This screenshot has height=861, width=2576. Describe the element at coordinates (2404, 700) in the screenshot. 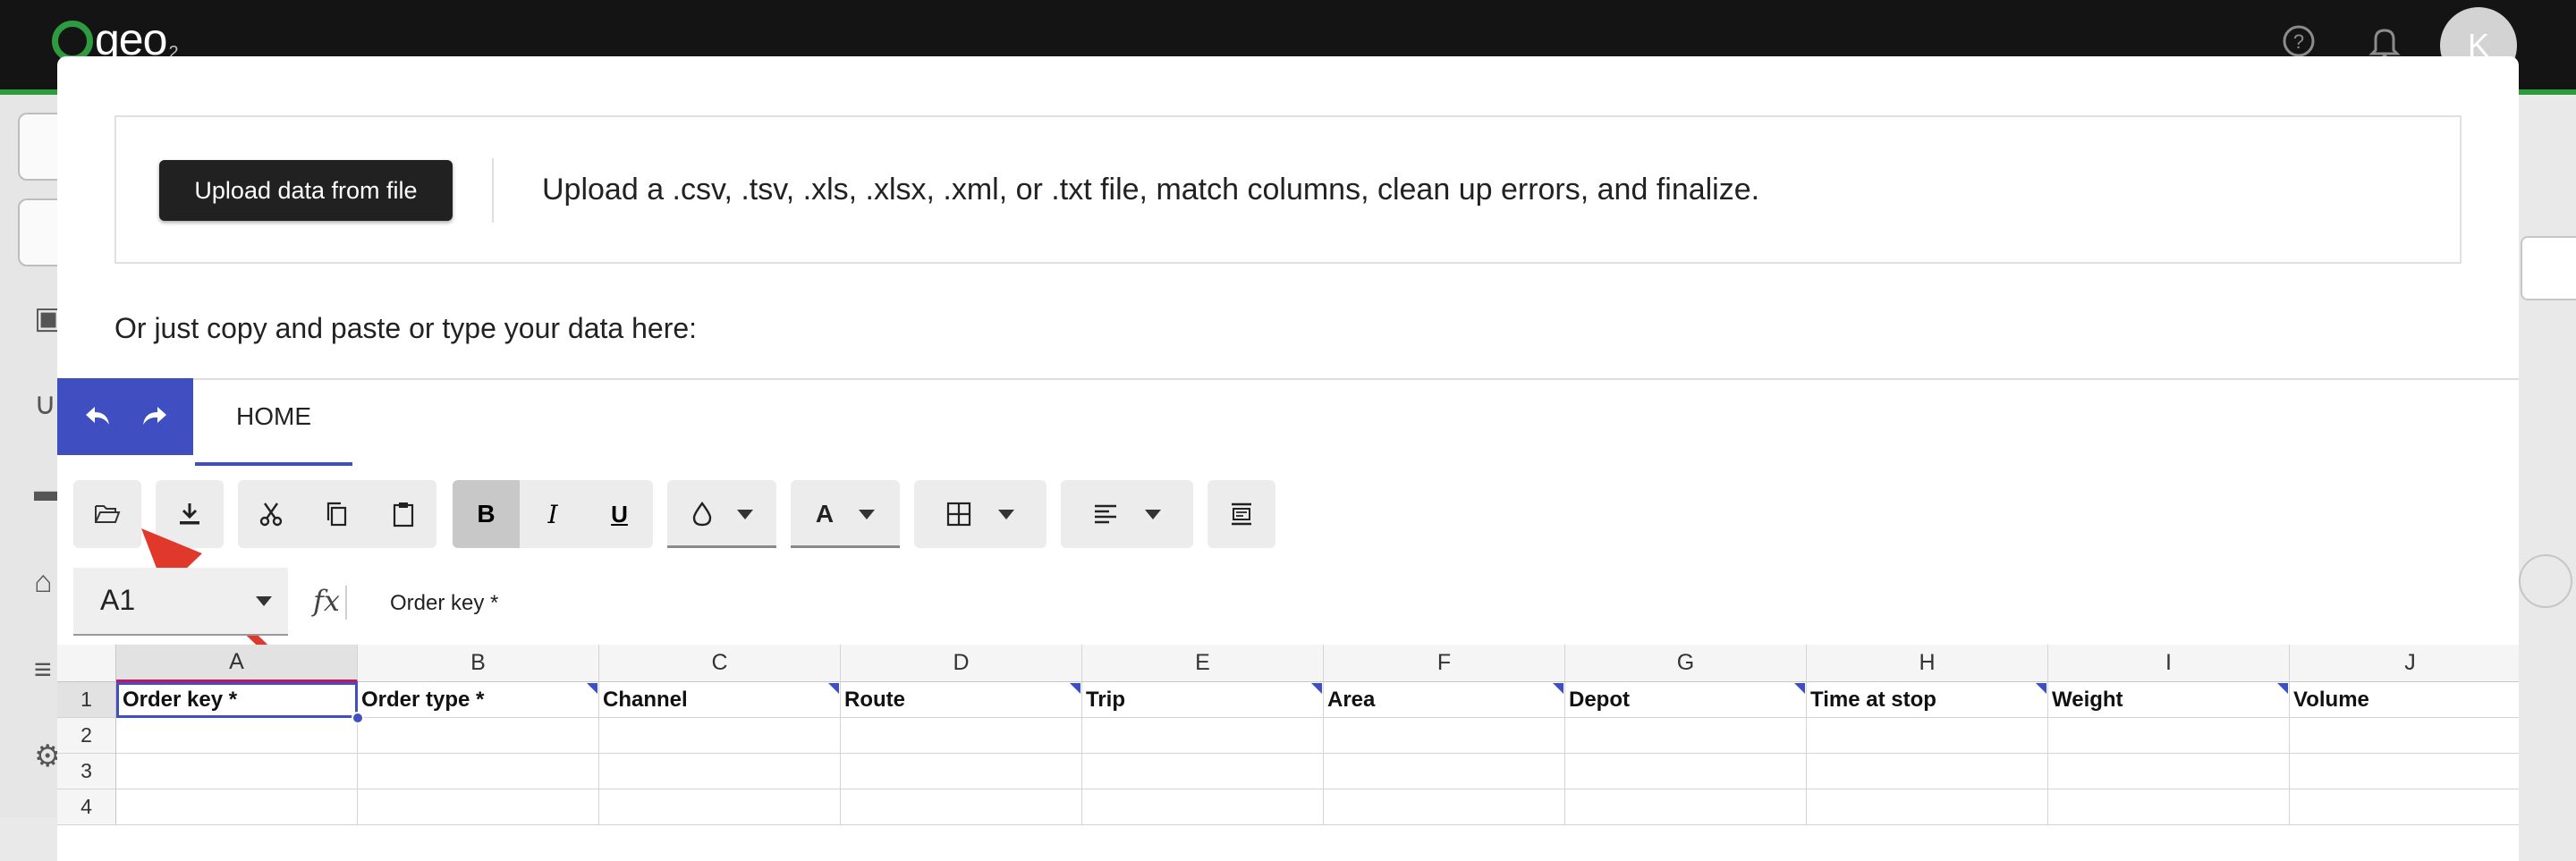

I see `header-cell: Volume` at that location.